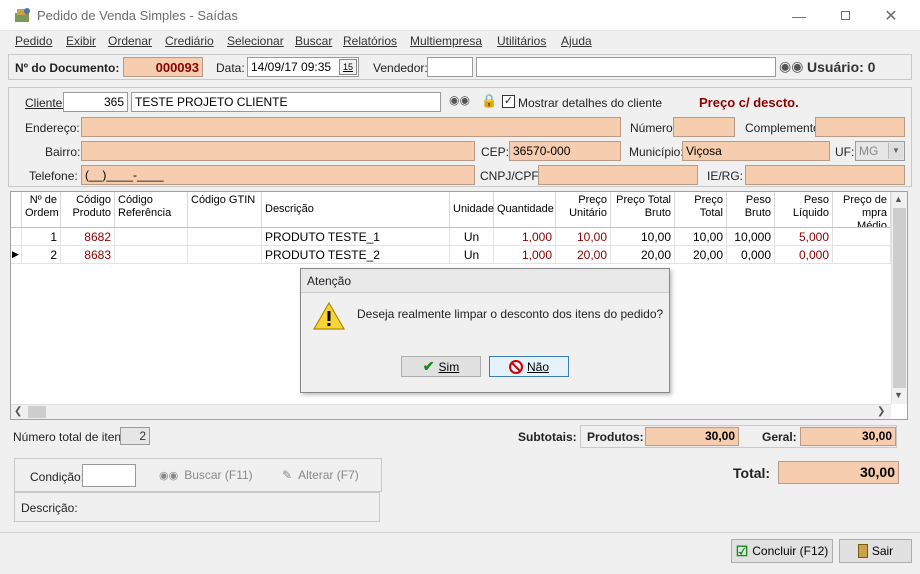  What do you see at coordinates (88, 255) in the screenshot?
I see `cell-codprod: 8683` at bounding box center [88, 255].